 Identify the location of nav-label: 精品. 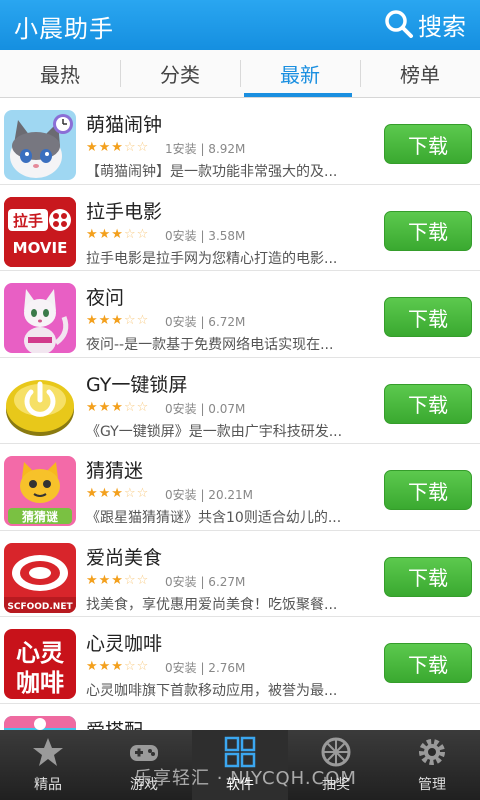
(48, 785).